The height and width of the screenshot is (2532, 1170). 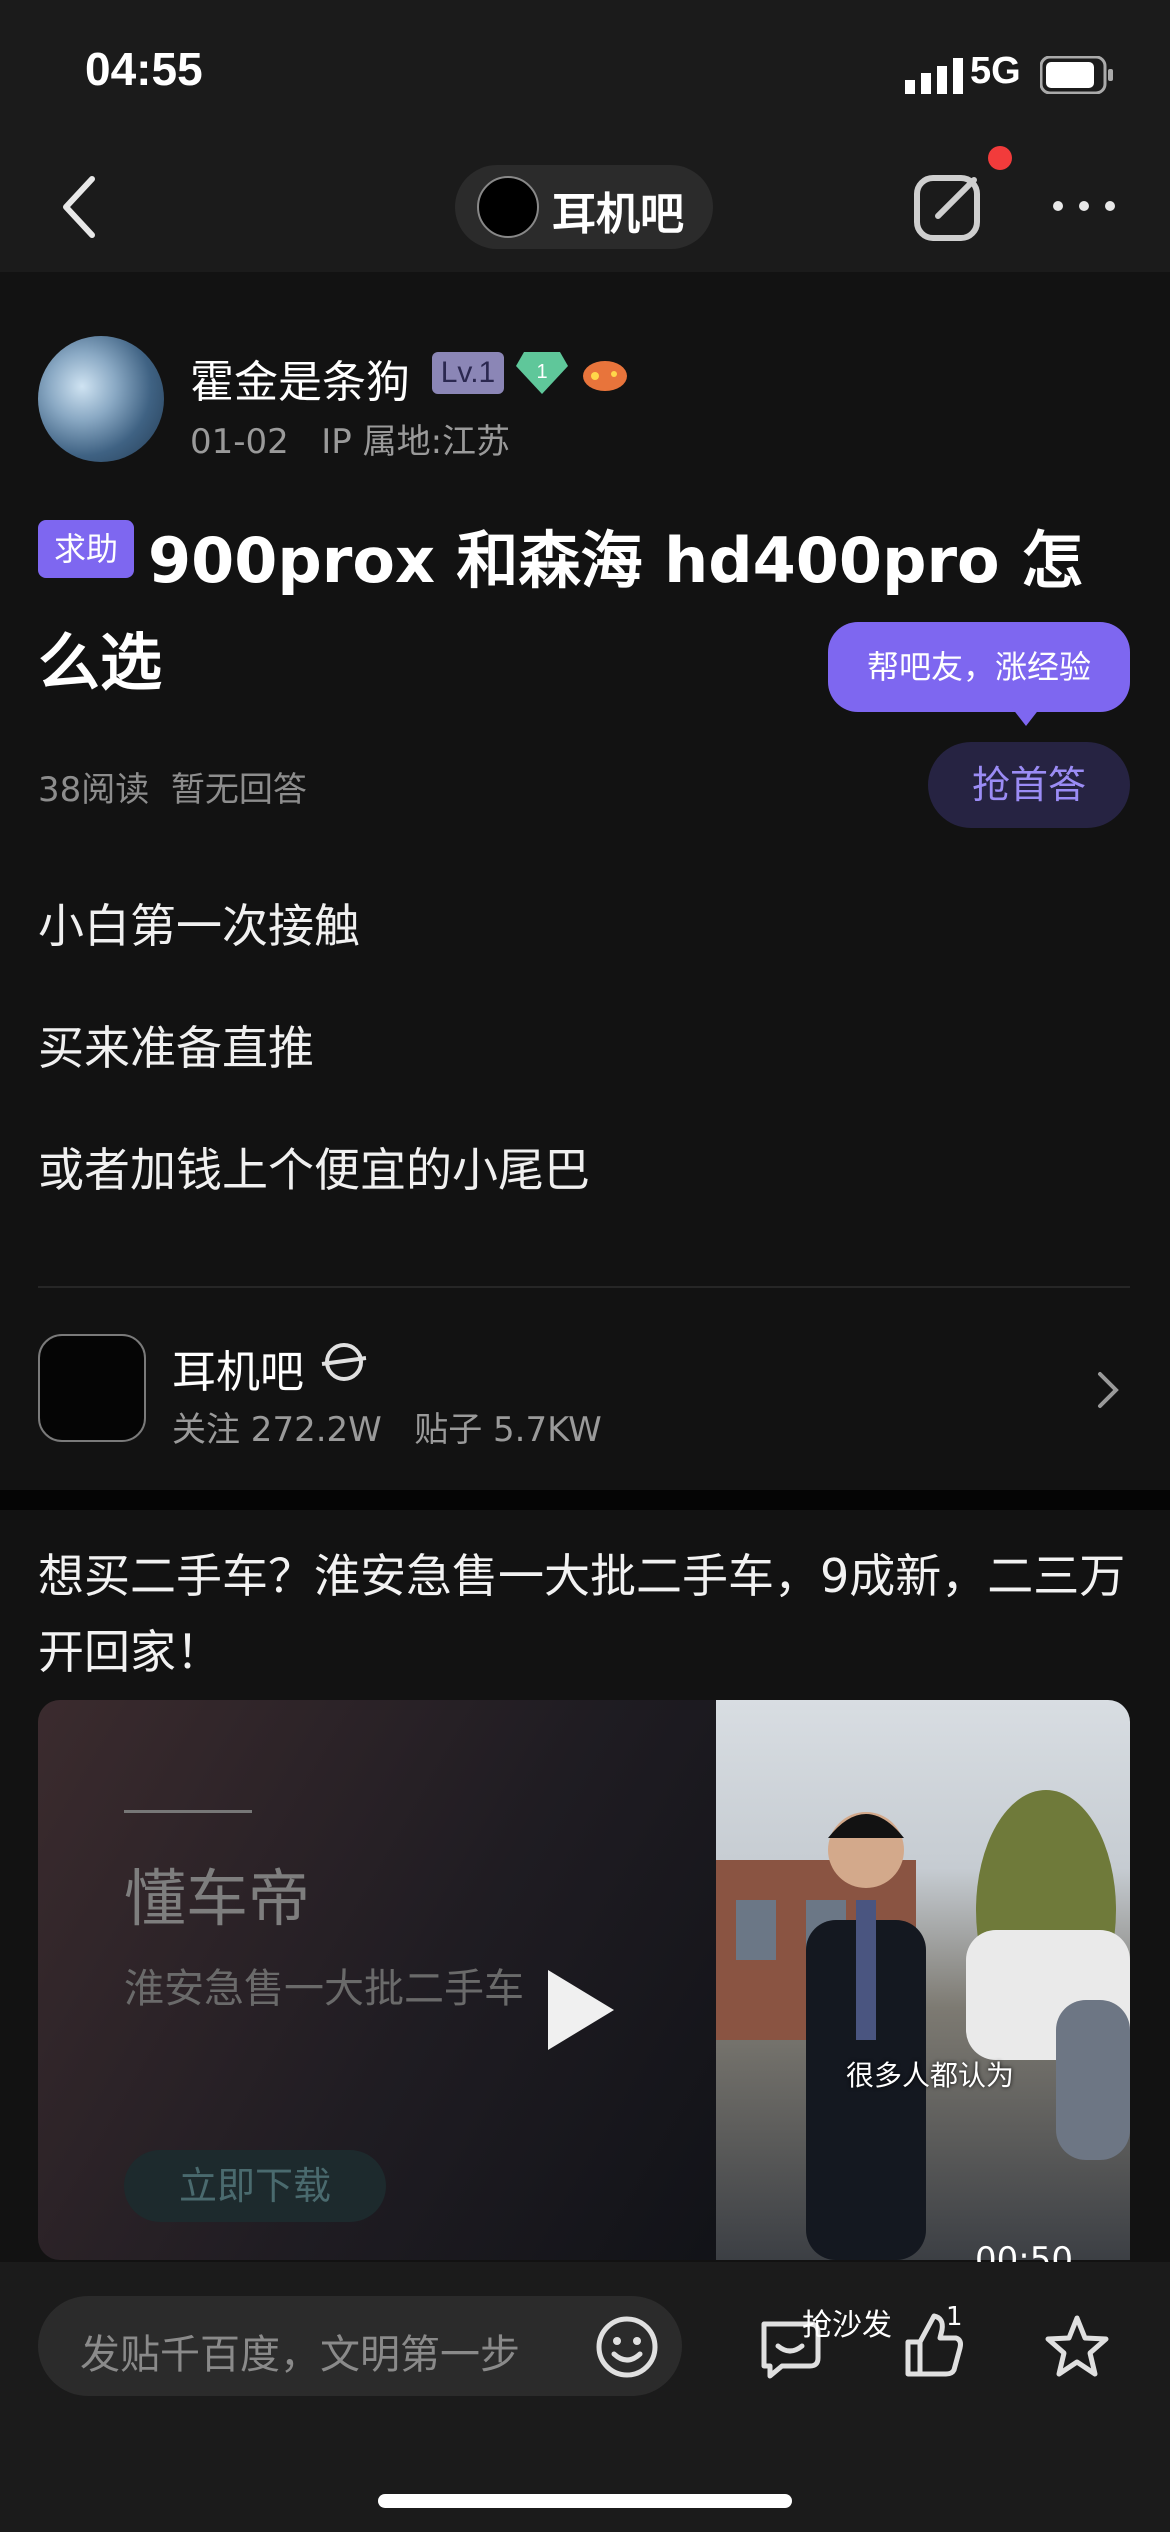 I want to click on read-count: 38阅读, so click(x=94, y=790).